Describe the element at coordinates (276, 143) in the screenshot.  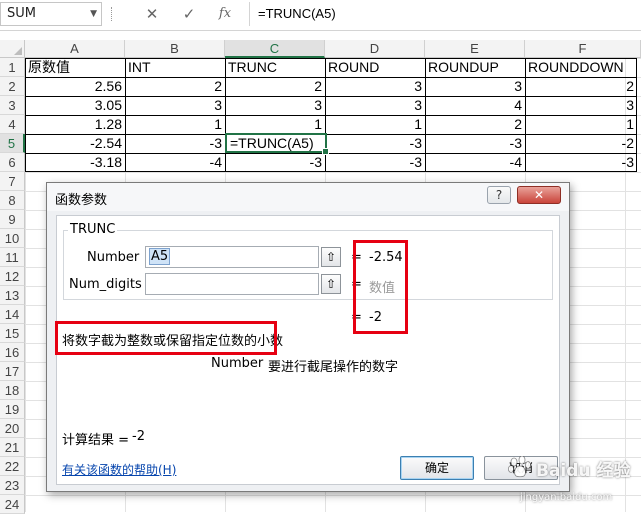
I see `editing-cell-formula: =TRUNC(A5)` at that location.